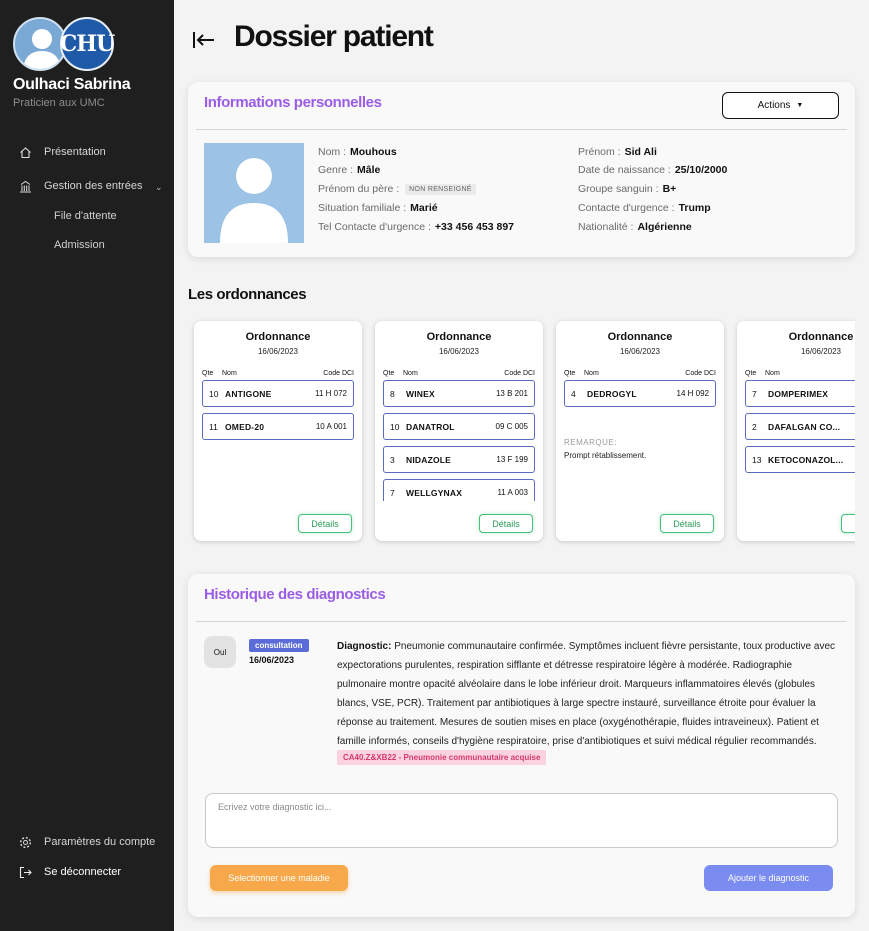  Describe the element at coordinates (87, 44) in the screenshot. I see `hospital-logo: CHU` at that location.